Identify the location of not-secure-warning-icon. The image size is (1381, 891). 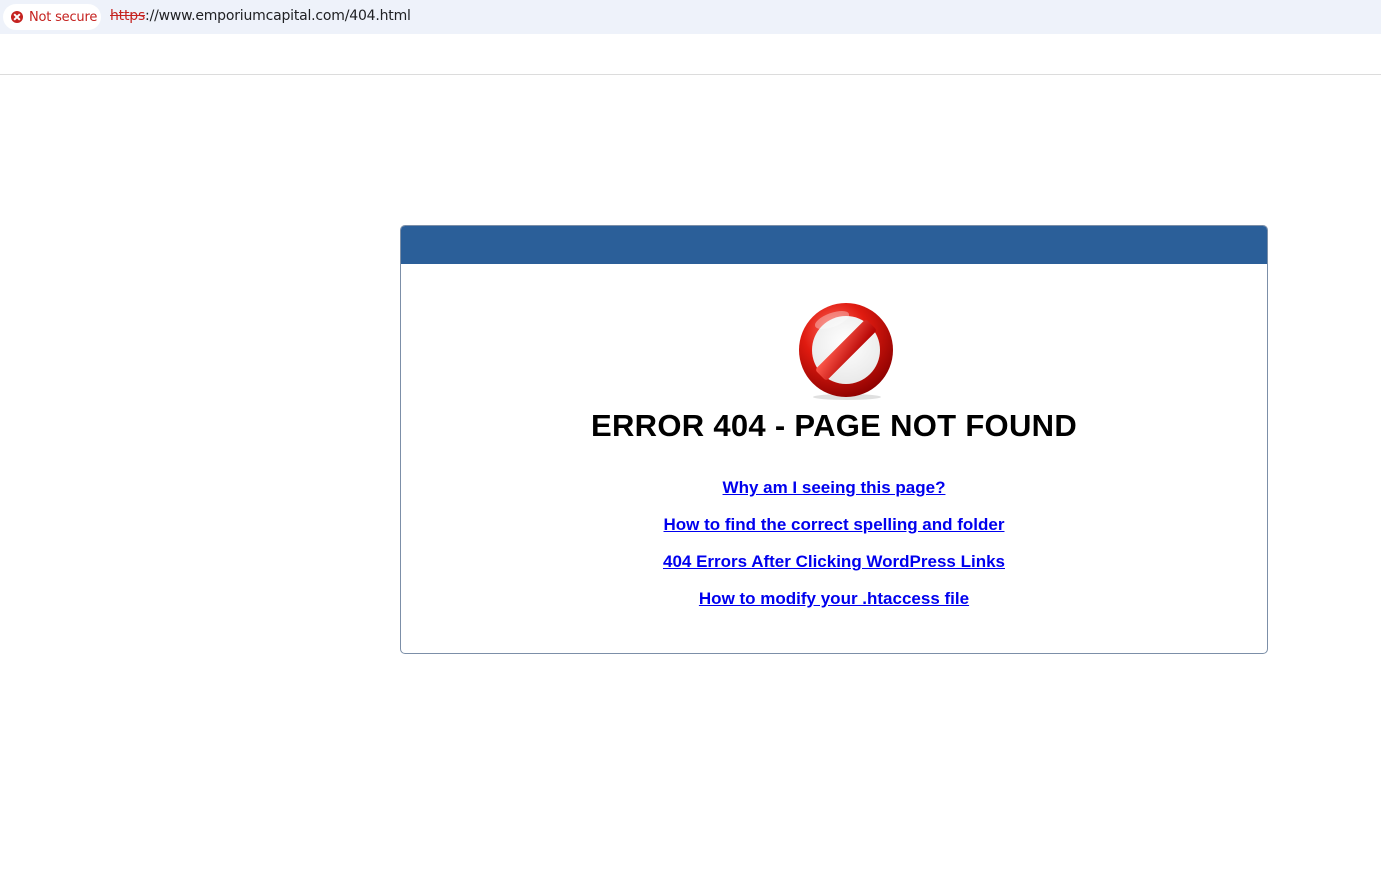
(17, 17).